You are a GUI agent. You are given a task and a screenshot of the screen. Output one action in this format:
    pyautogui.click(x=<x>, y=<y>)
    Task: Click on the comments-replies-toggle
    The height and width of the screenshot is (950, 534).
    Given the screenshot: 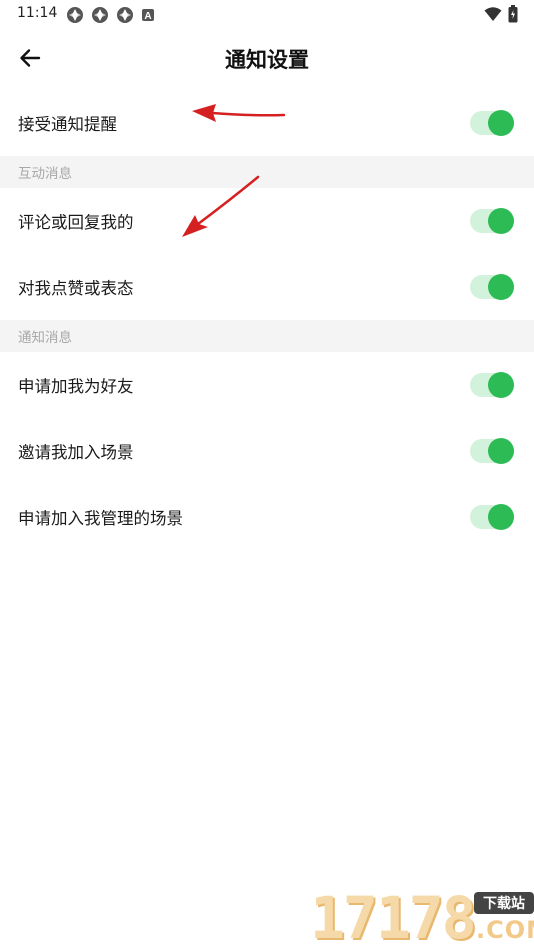 What is the action you would take?
    pyautogui.click(x=492, y=221)
    